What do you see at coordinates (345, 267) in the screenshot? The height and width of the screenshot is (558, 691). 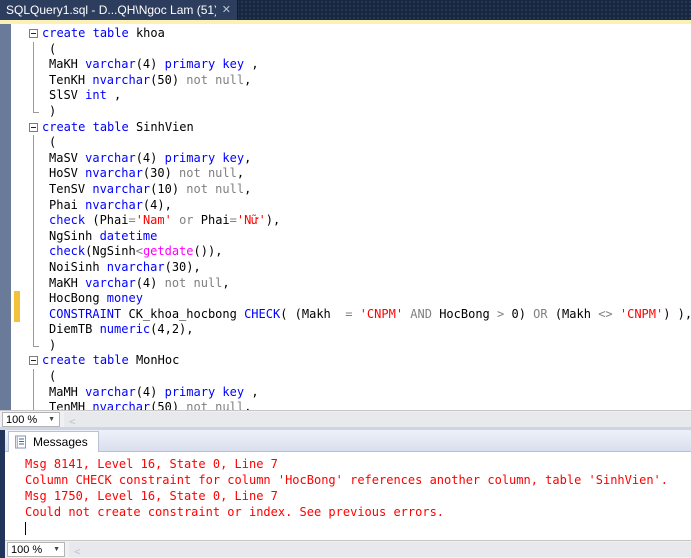 I see `code-line: NoiSinh nvarchar(30),` at bounding box center [345, 267].